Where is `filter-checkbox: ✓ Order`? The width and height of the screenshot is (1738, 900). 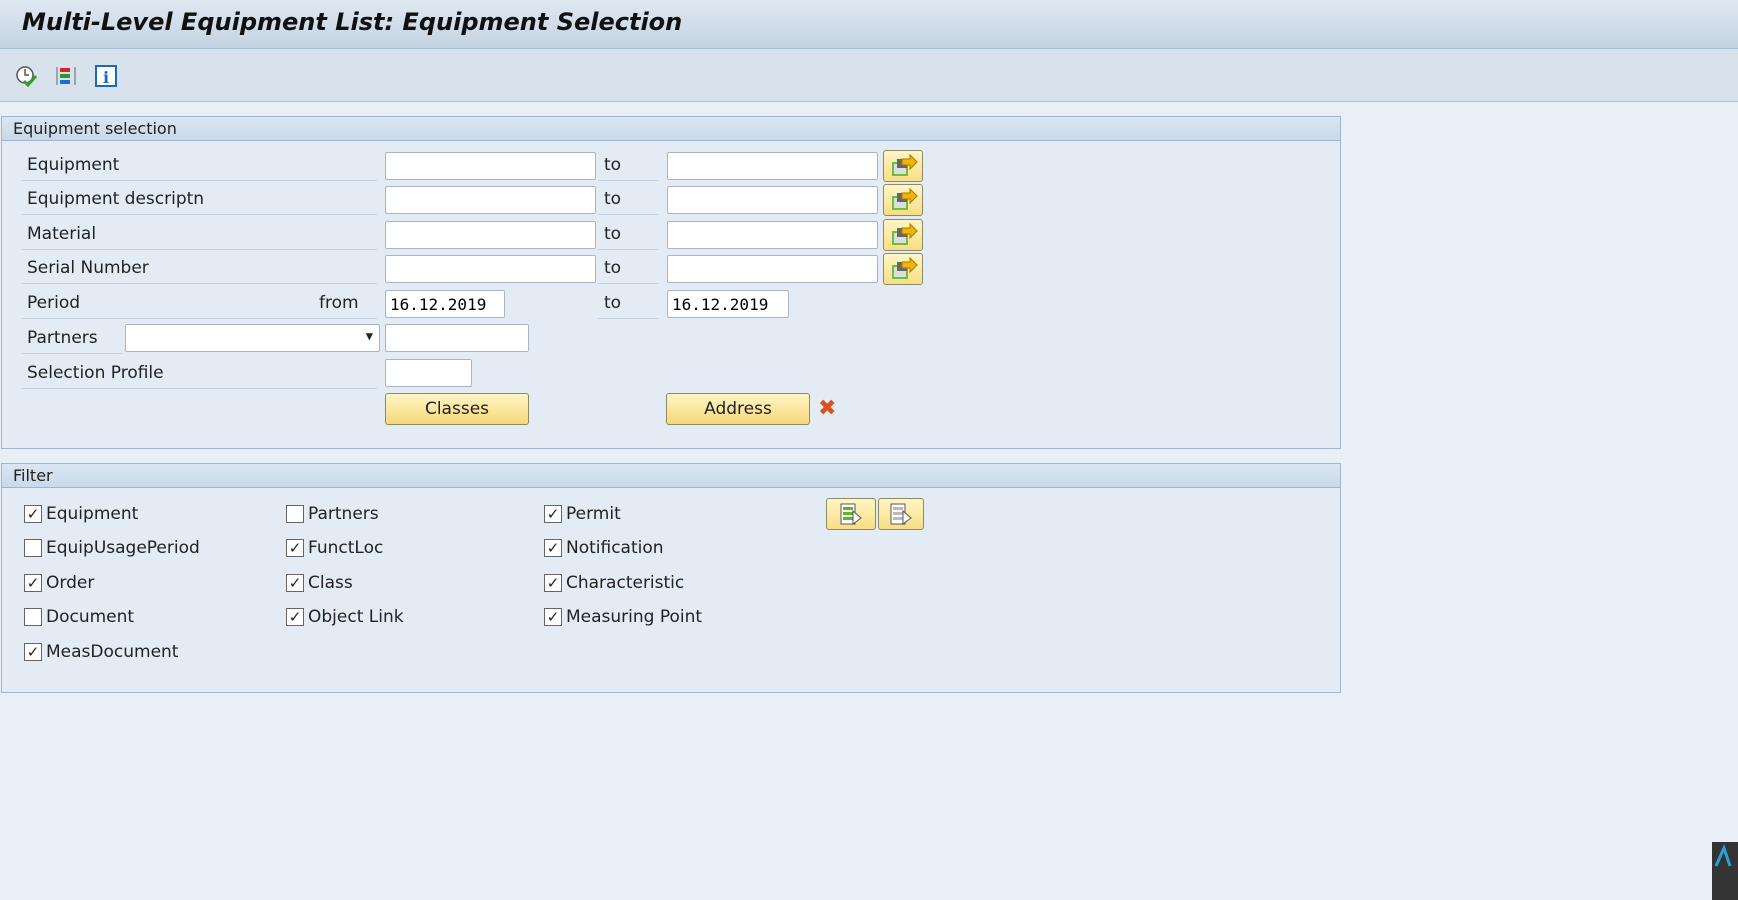 filter-checkbox: ✓ Order is located at coordinates (59, 583).